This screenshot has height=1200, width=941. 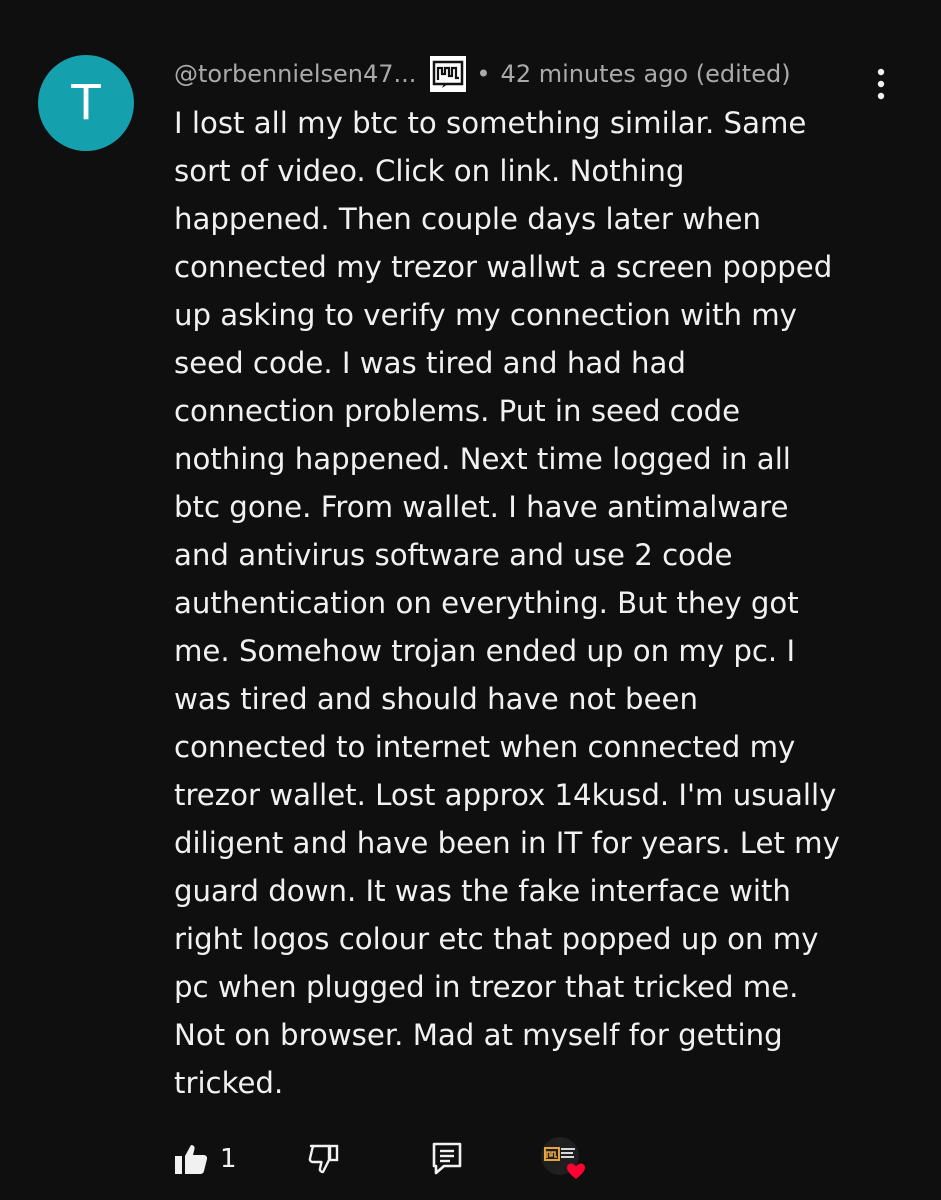 I want to click on comment-body-line: happened. Then couple days later when, so click(x=467, y=219).